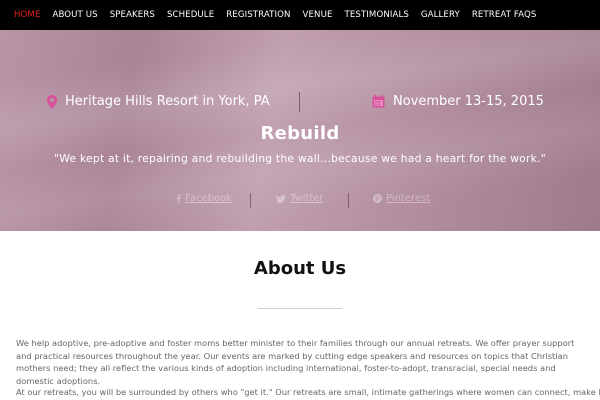 This screenshot has height=400, width=600. Describe the element at coordinates (300, 268) in the screenshot. I see `about-us-heading: About Us` at that location.